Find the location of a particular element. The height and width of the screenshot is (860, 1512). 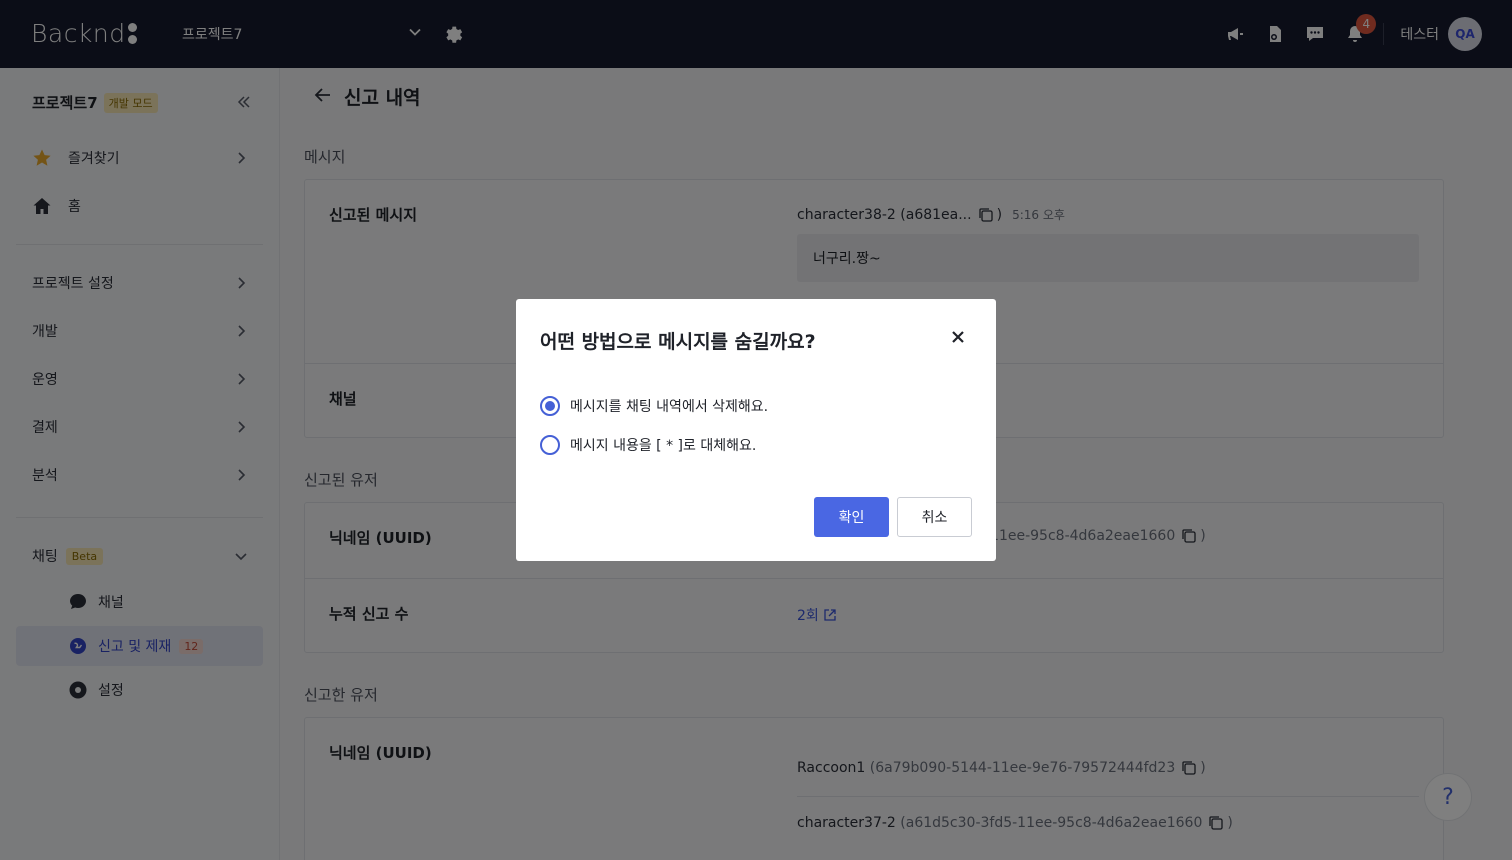

dialog-title: 어떤 방법으로 메시지를 숨길까요? is located at coordinates (678, 342).